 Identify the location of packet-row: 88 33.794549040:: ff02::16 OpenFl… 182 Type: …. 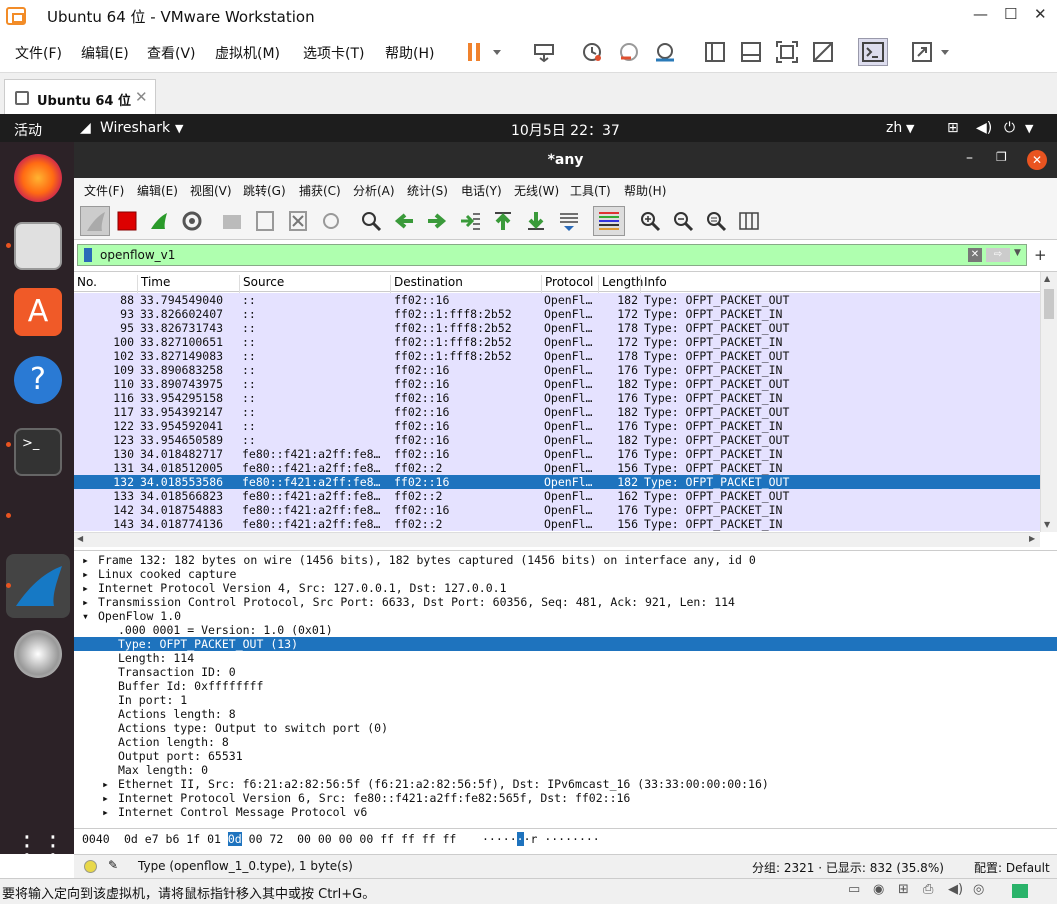
(557, 300).